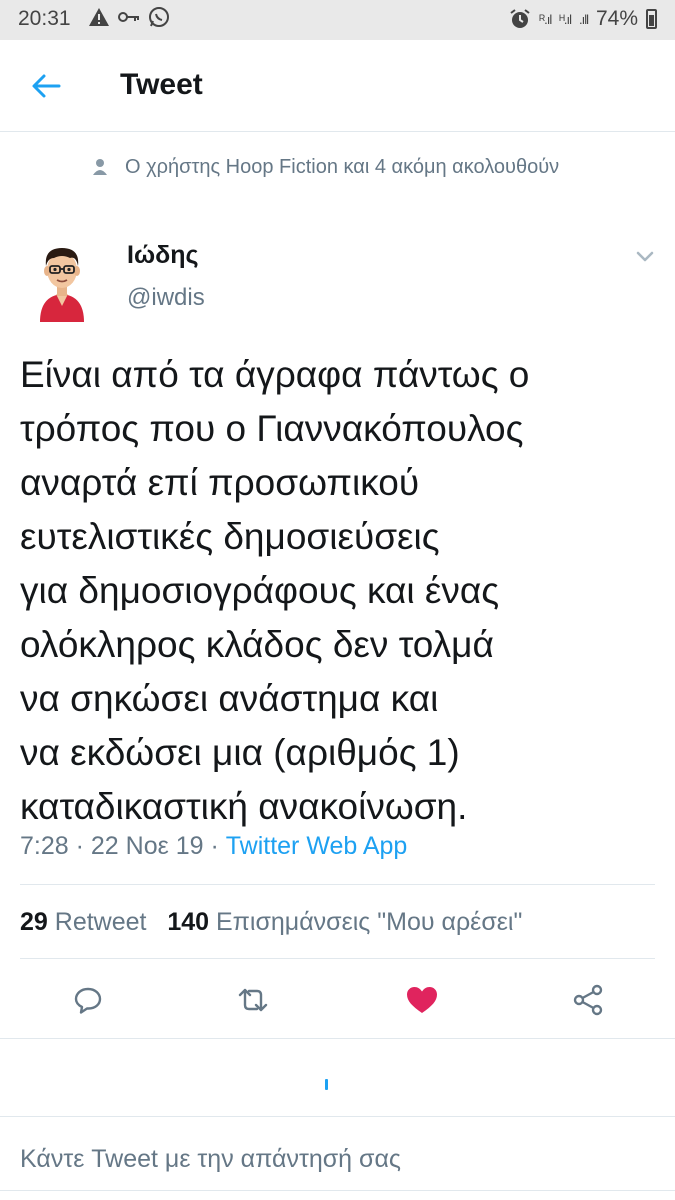 The image size is (675, 1200). Describe the element at coordinates (163, 255) in the screenshot. I see `display-name: Ιώδης` at that location.